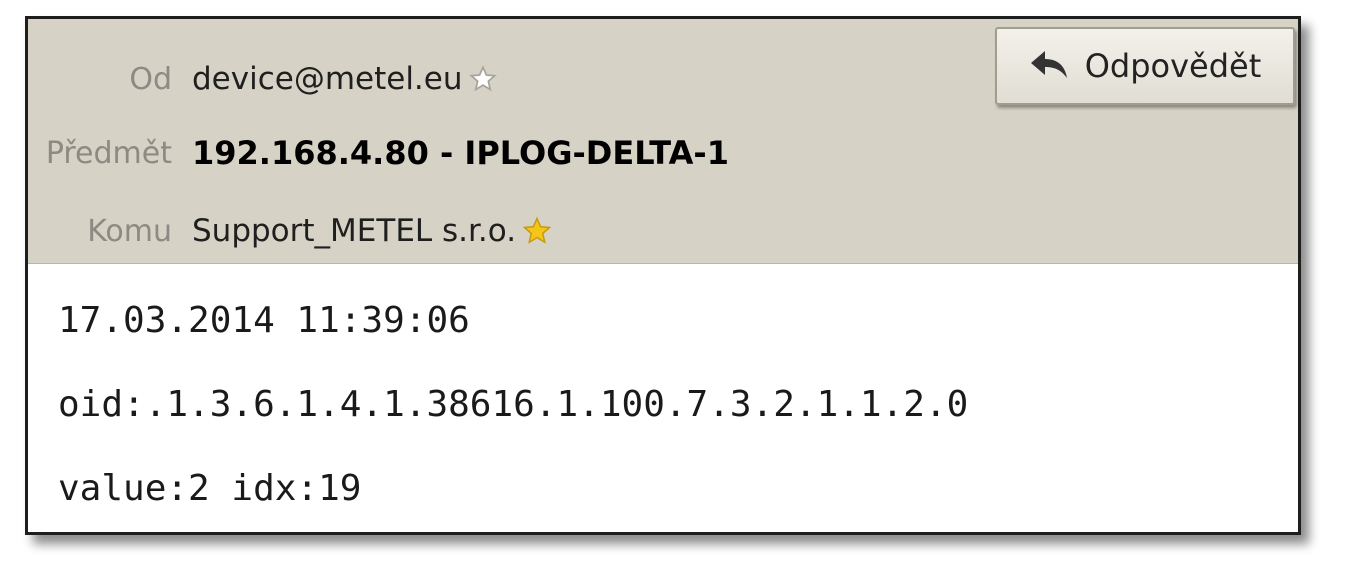 The image size is (1350, 578). I want to click on subject-row: Předmět 192.168.4.80 - IPLOG-DELTA-1, so click(378, 153).